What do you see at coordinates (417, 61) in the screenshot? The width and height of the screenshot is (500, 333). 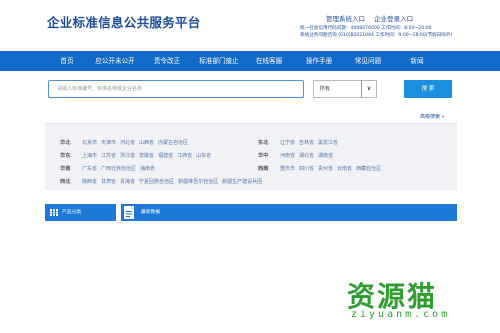 I see `nav-item-news: 新闻` at bounding box center [417, 61].